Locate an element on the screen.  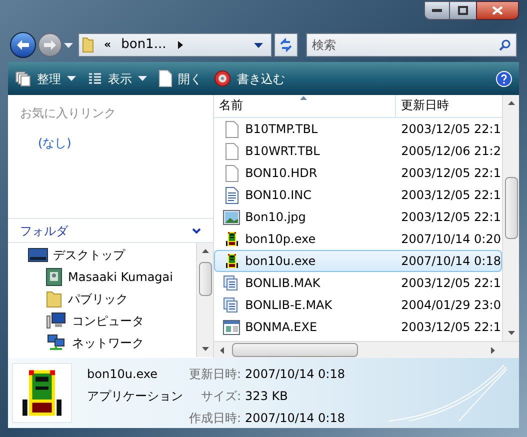
details-label: 作成日時: is located at coordinates (215, 418).